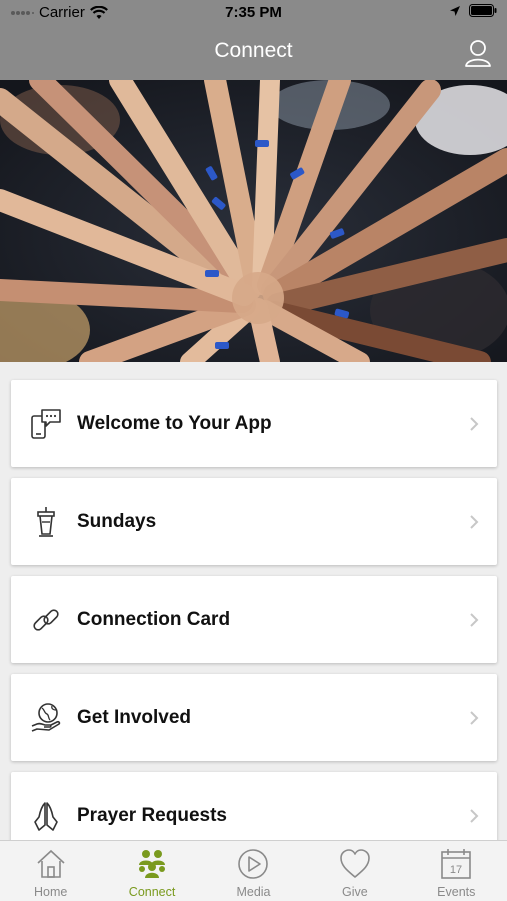 Image resolution: width=507 pixels, height=901 pixels. What do you see at coordinates (46, 620) in the screenshot?
I see `link-icon` at bounding box center [46, 620].